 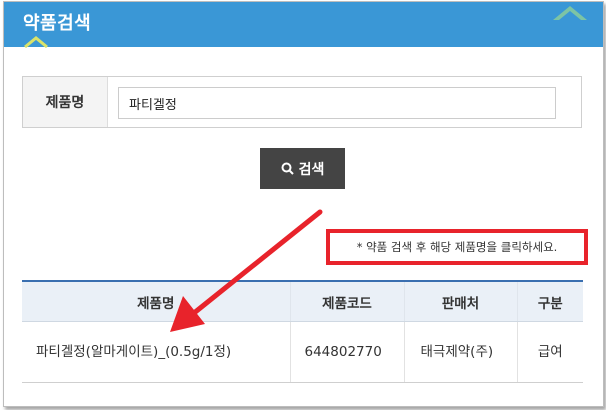 What do you see at coordinates (287, 168) in the screenshot?
I see `search-icon` at bounding box center [287, 168].